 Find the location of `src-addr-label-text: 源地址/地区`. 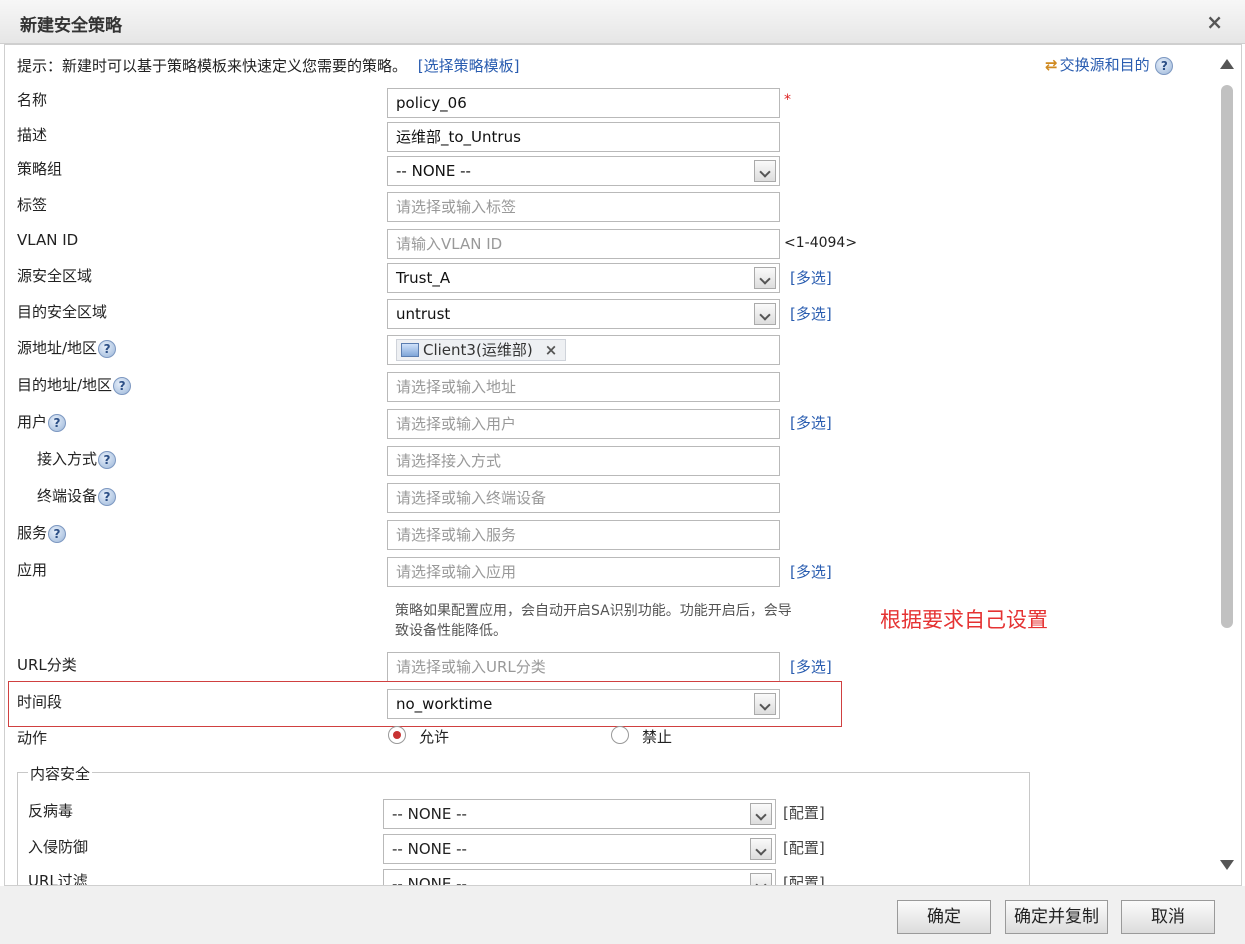

src-addr-label-text: 源地址/地区 is located at coordinates (57, 348).